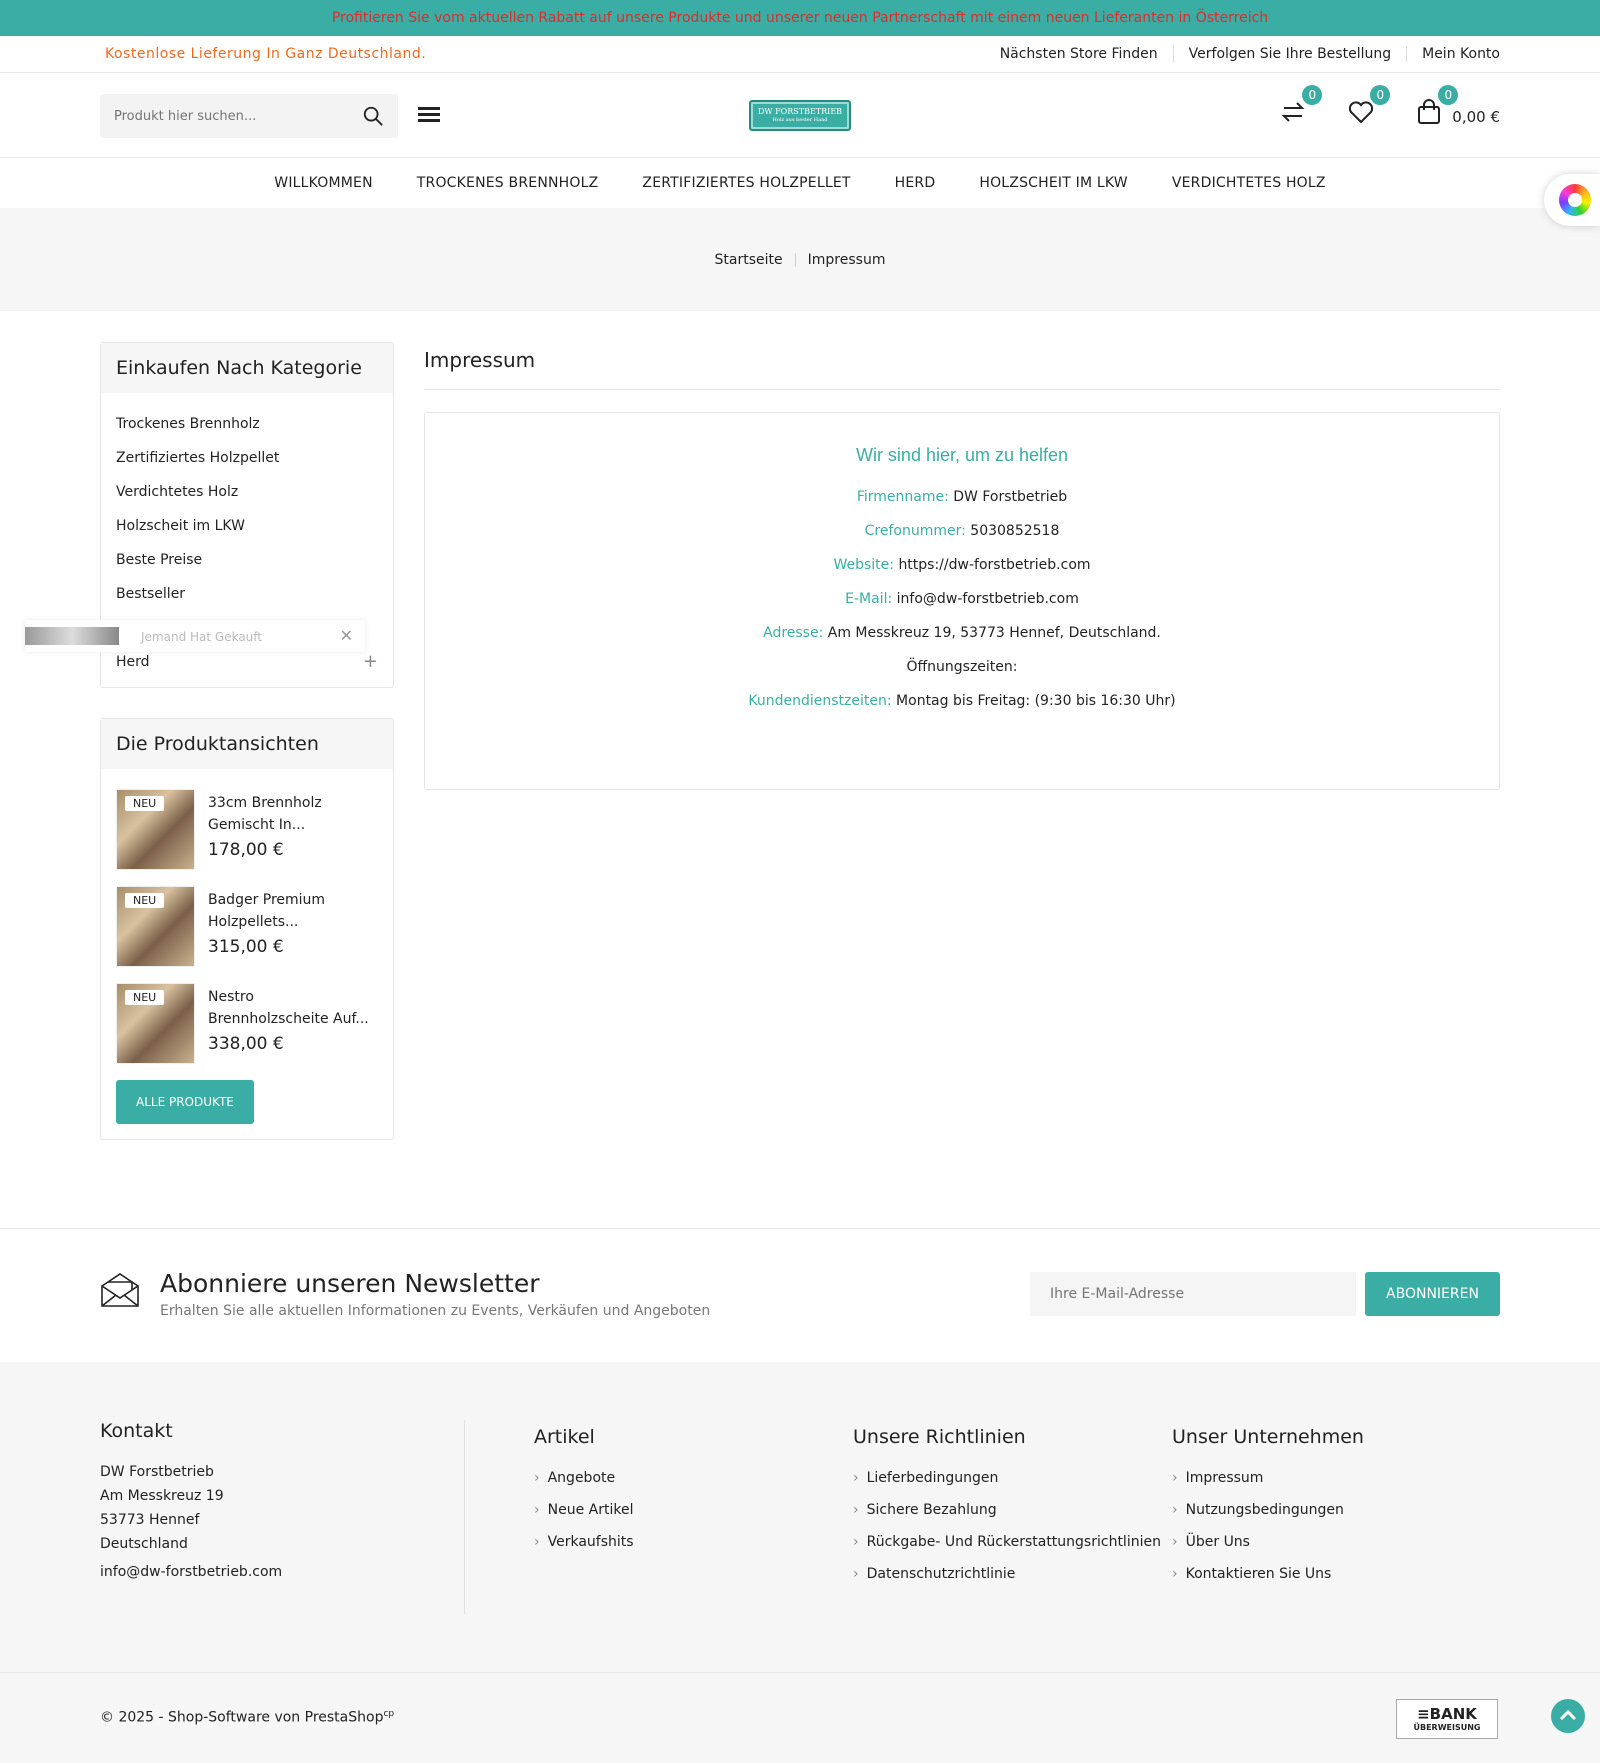 Image resolution: width=1600 pixels, height=1763 pixels. Describe the element at coordinates (962, 531) in the screenshot. I see `info-row-crefo: Crefonummer: 5030852518` at that location.